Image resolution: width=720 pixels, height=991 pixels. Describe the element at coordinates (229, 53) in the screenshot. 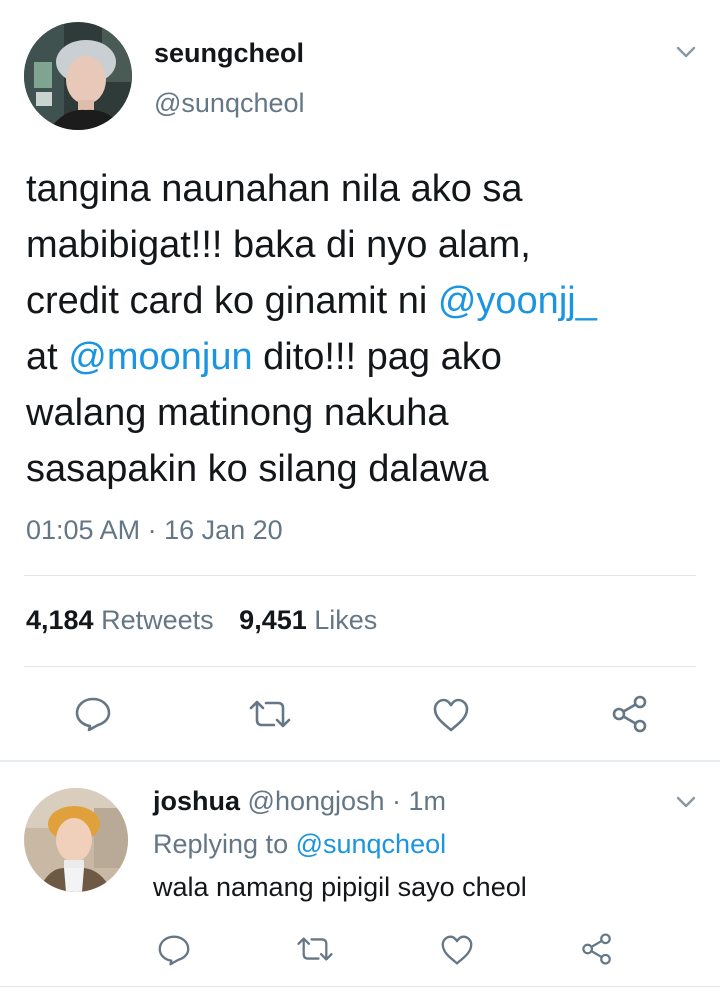

I see `author-name: seungcheol` at that location.